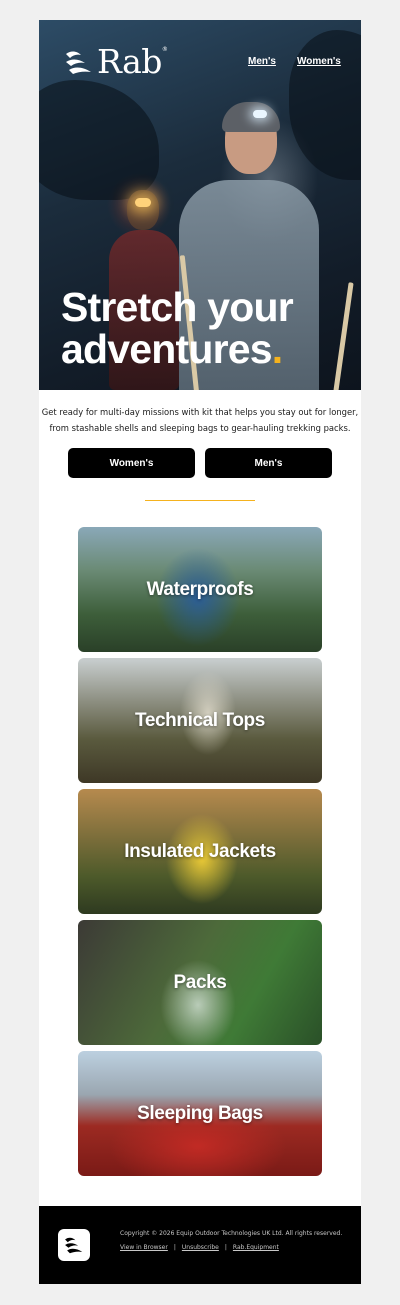 The image size is (400, 1305). I want to click on category-label: Packs, so click(200, 982).